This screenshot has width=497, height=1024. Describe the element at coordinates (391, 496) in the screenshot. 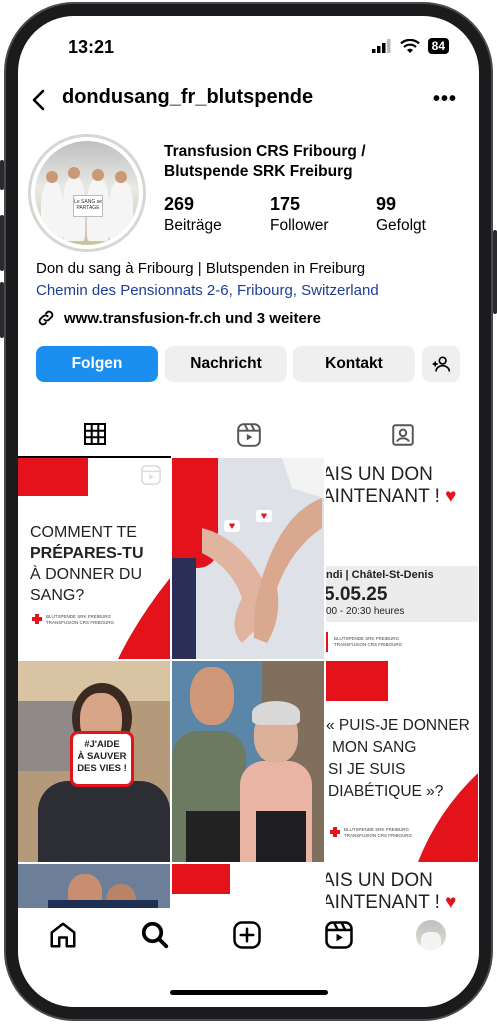

I see `caption-line: AINTENANT ! ♥` at that location.